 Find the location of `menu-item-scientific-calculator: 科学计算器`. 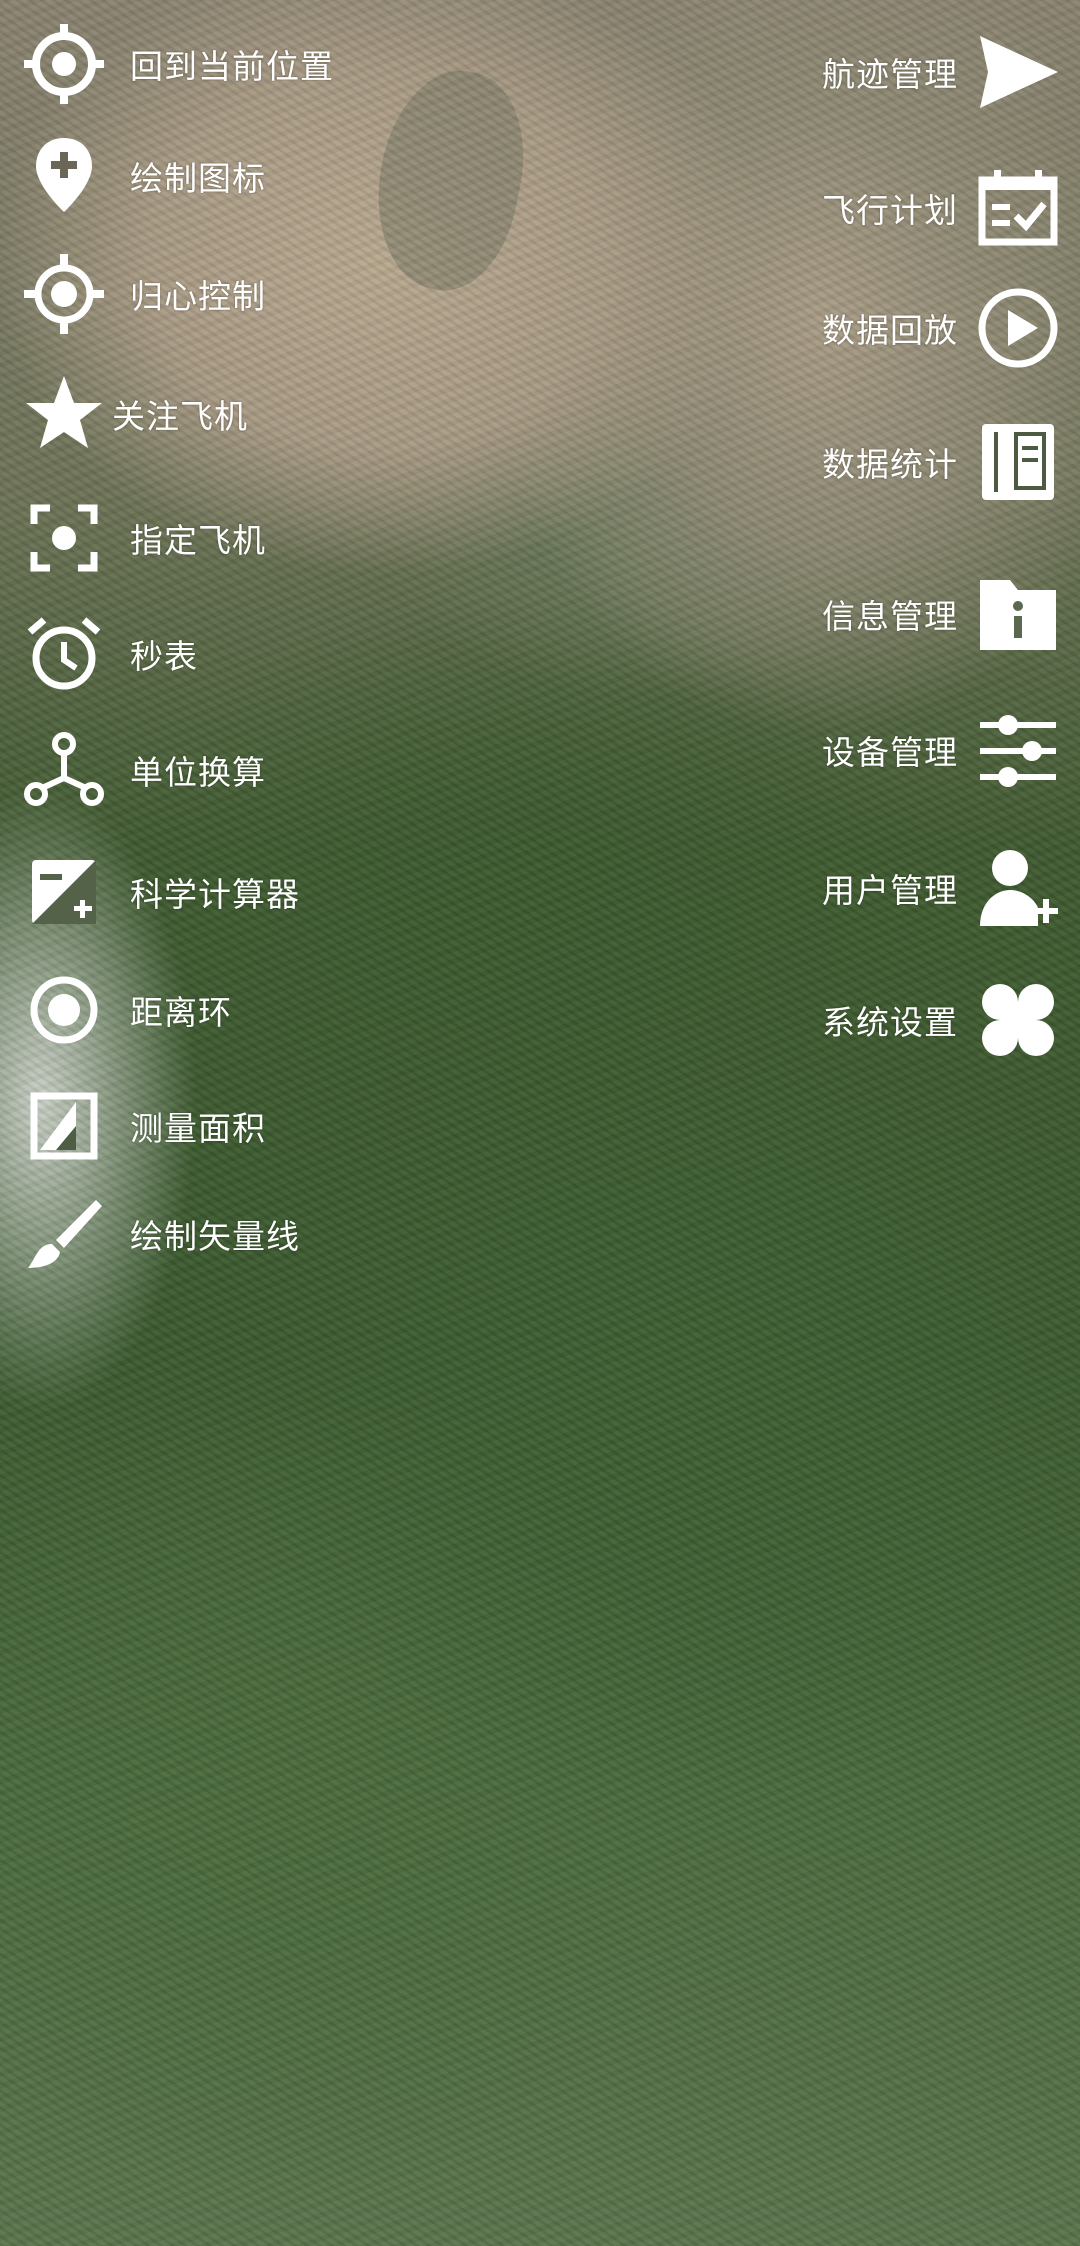

menu-item-scientific-calculator: 科学计算器 is located at coordinates (161, 892).